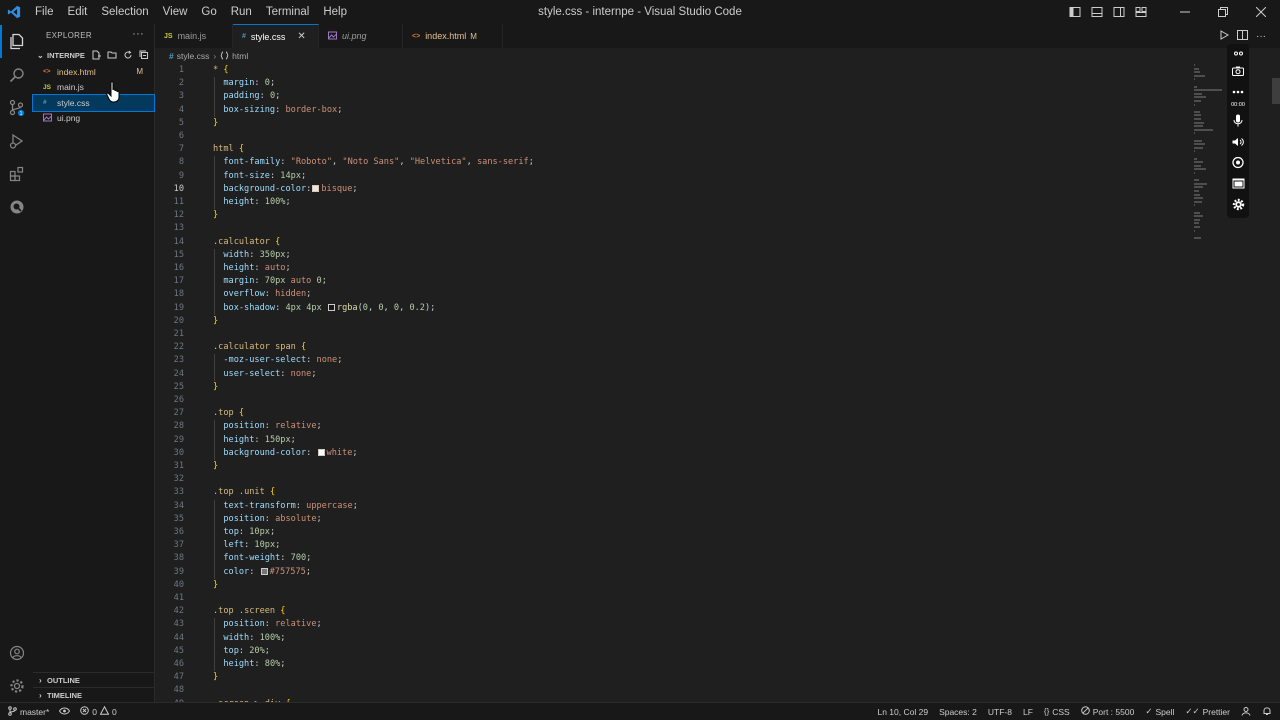  Describe the element at coordinates (675, 690) in the screenshot. I see `code-line: 48` at that location.